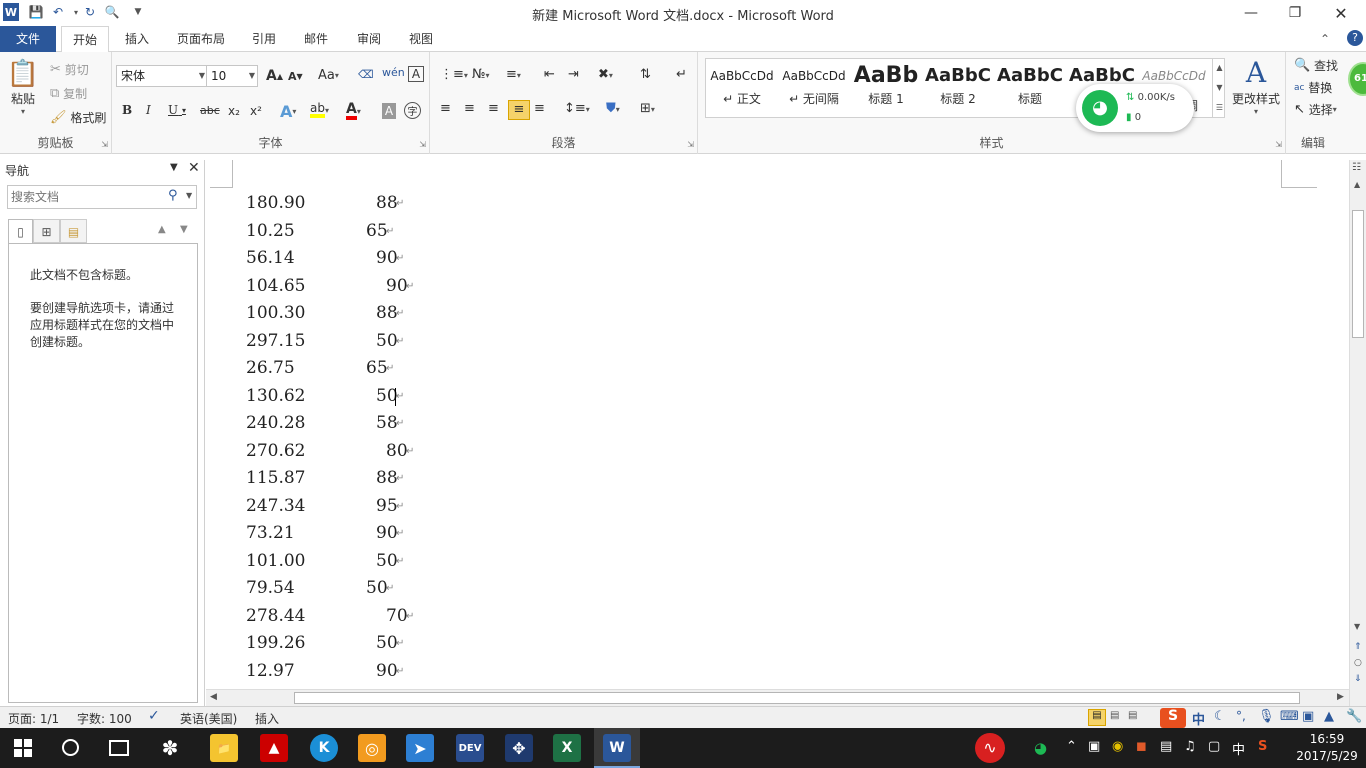 The image size is (1366, 768). I want to click on keyboard-icon: ⌨, so click(1289, 716).